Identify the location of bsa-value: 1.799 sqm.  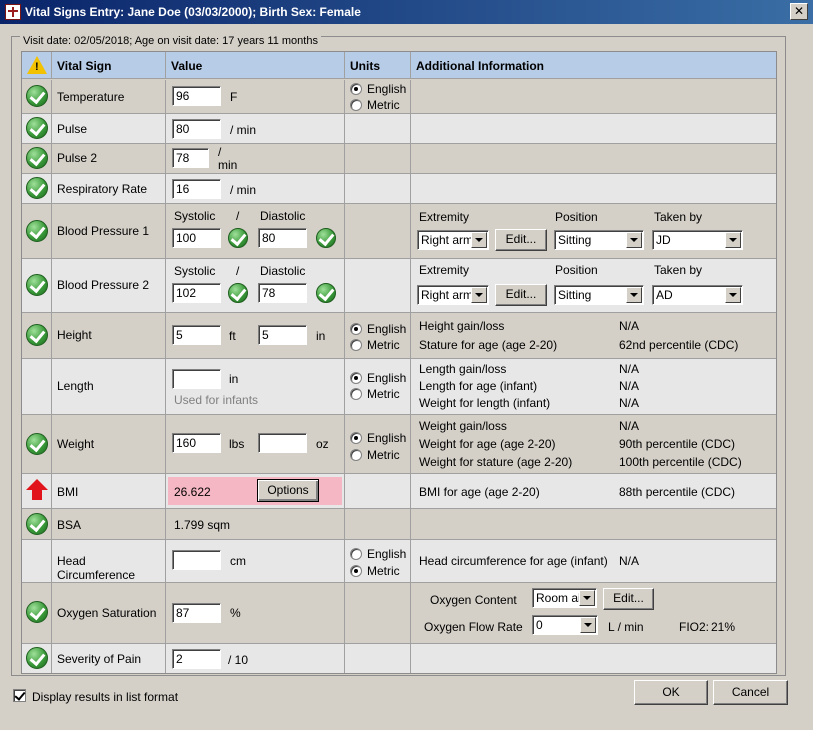
(202, 525).